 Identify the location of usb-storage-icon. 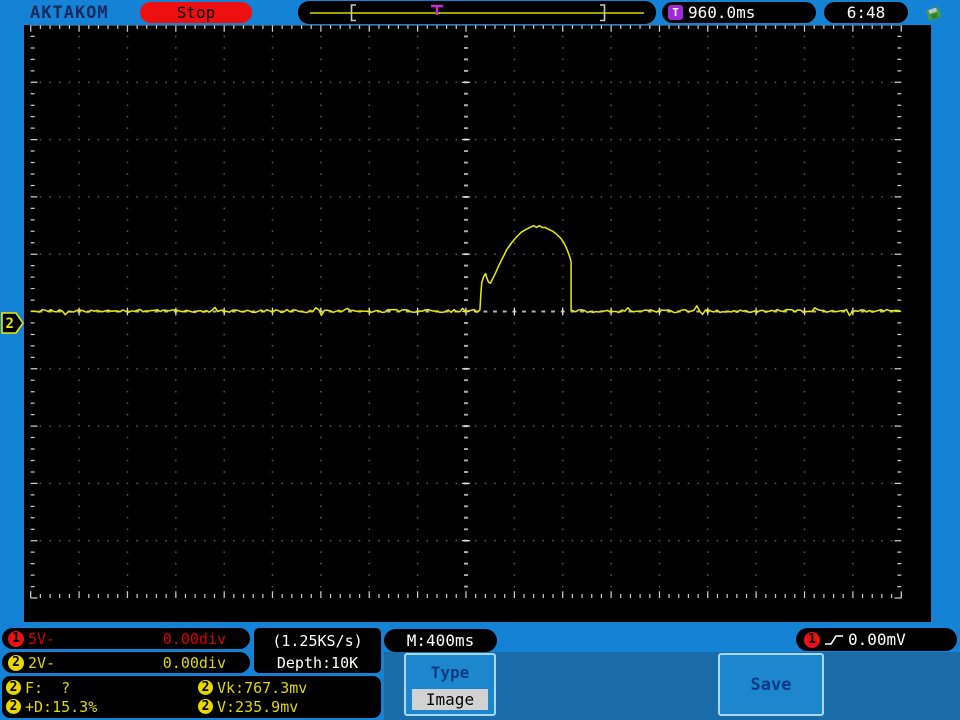
(934, 13).